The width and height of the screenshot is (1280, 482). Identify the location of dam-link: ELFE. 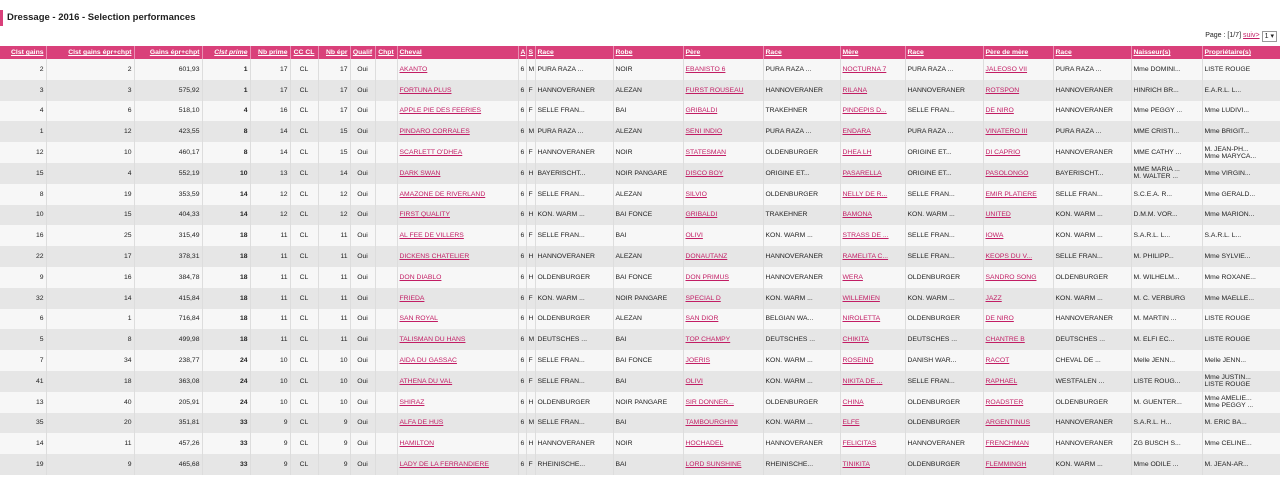
(851, 422).